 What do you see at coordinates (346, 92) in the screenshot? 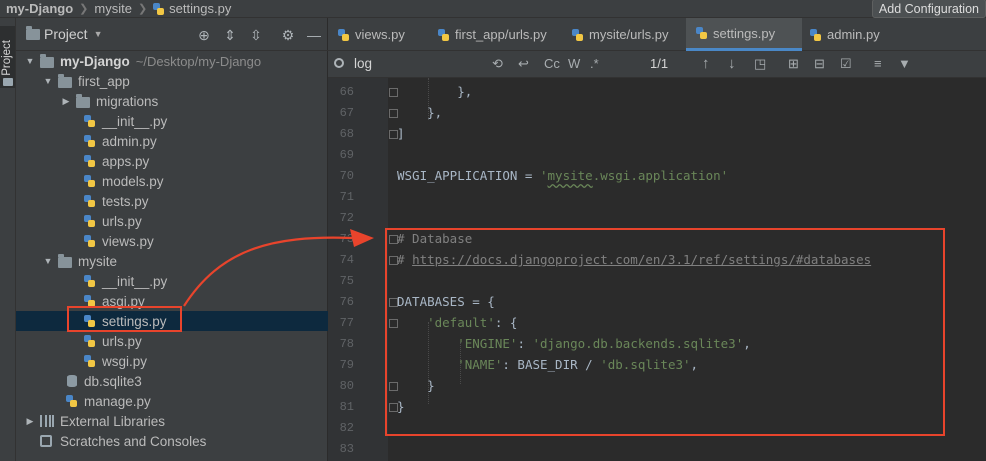
I see `line-number: 66` at bounding box center [346, 92].